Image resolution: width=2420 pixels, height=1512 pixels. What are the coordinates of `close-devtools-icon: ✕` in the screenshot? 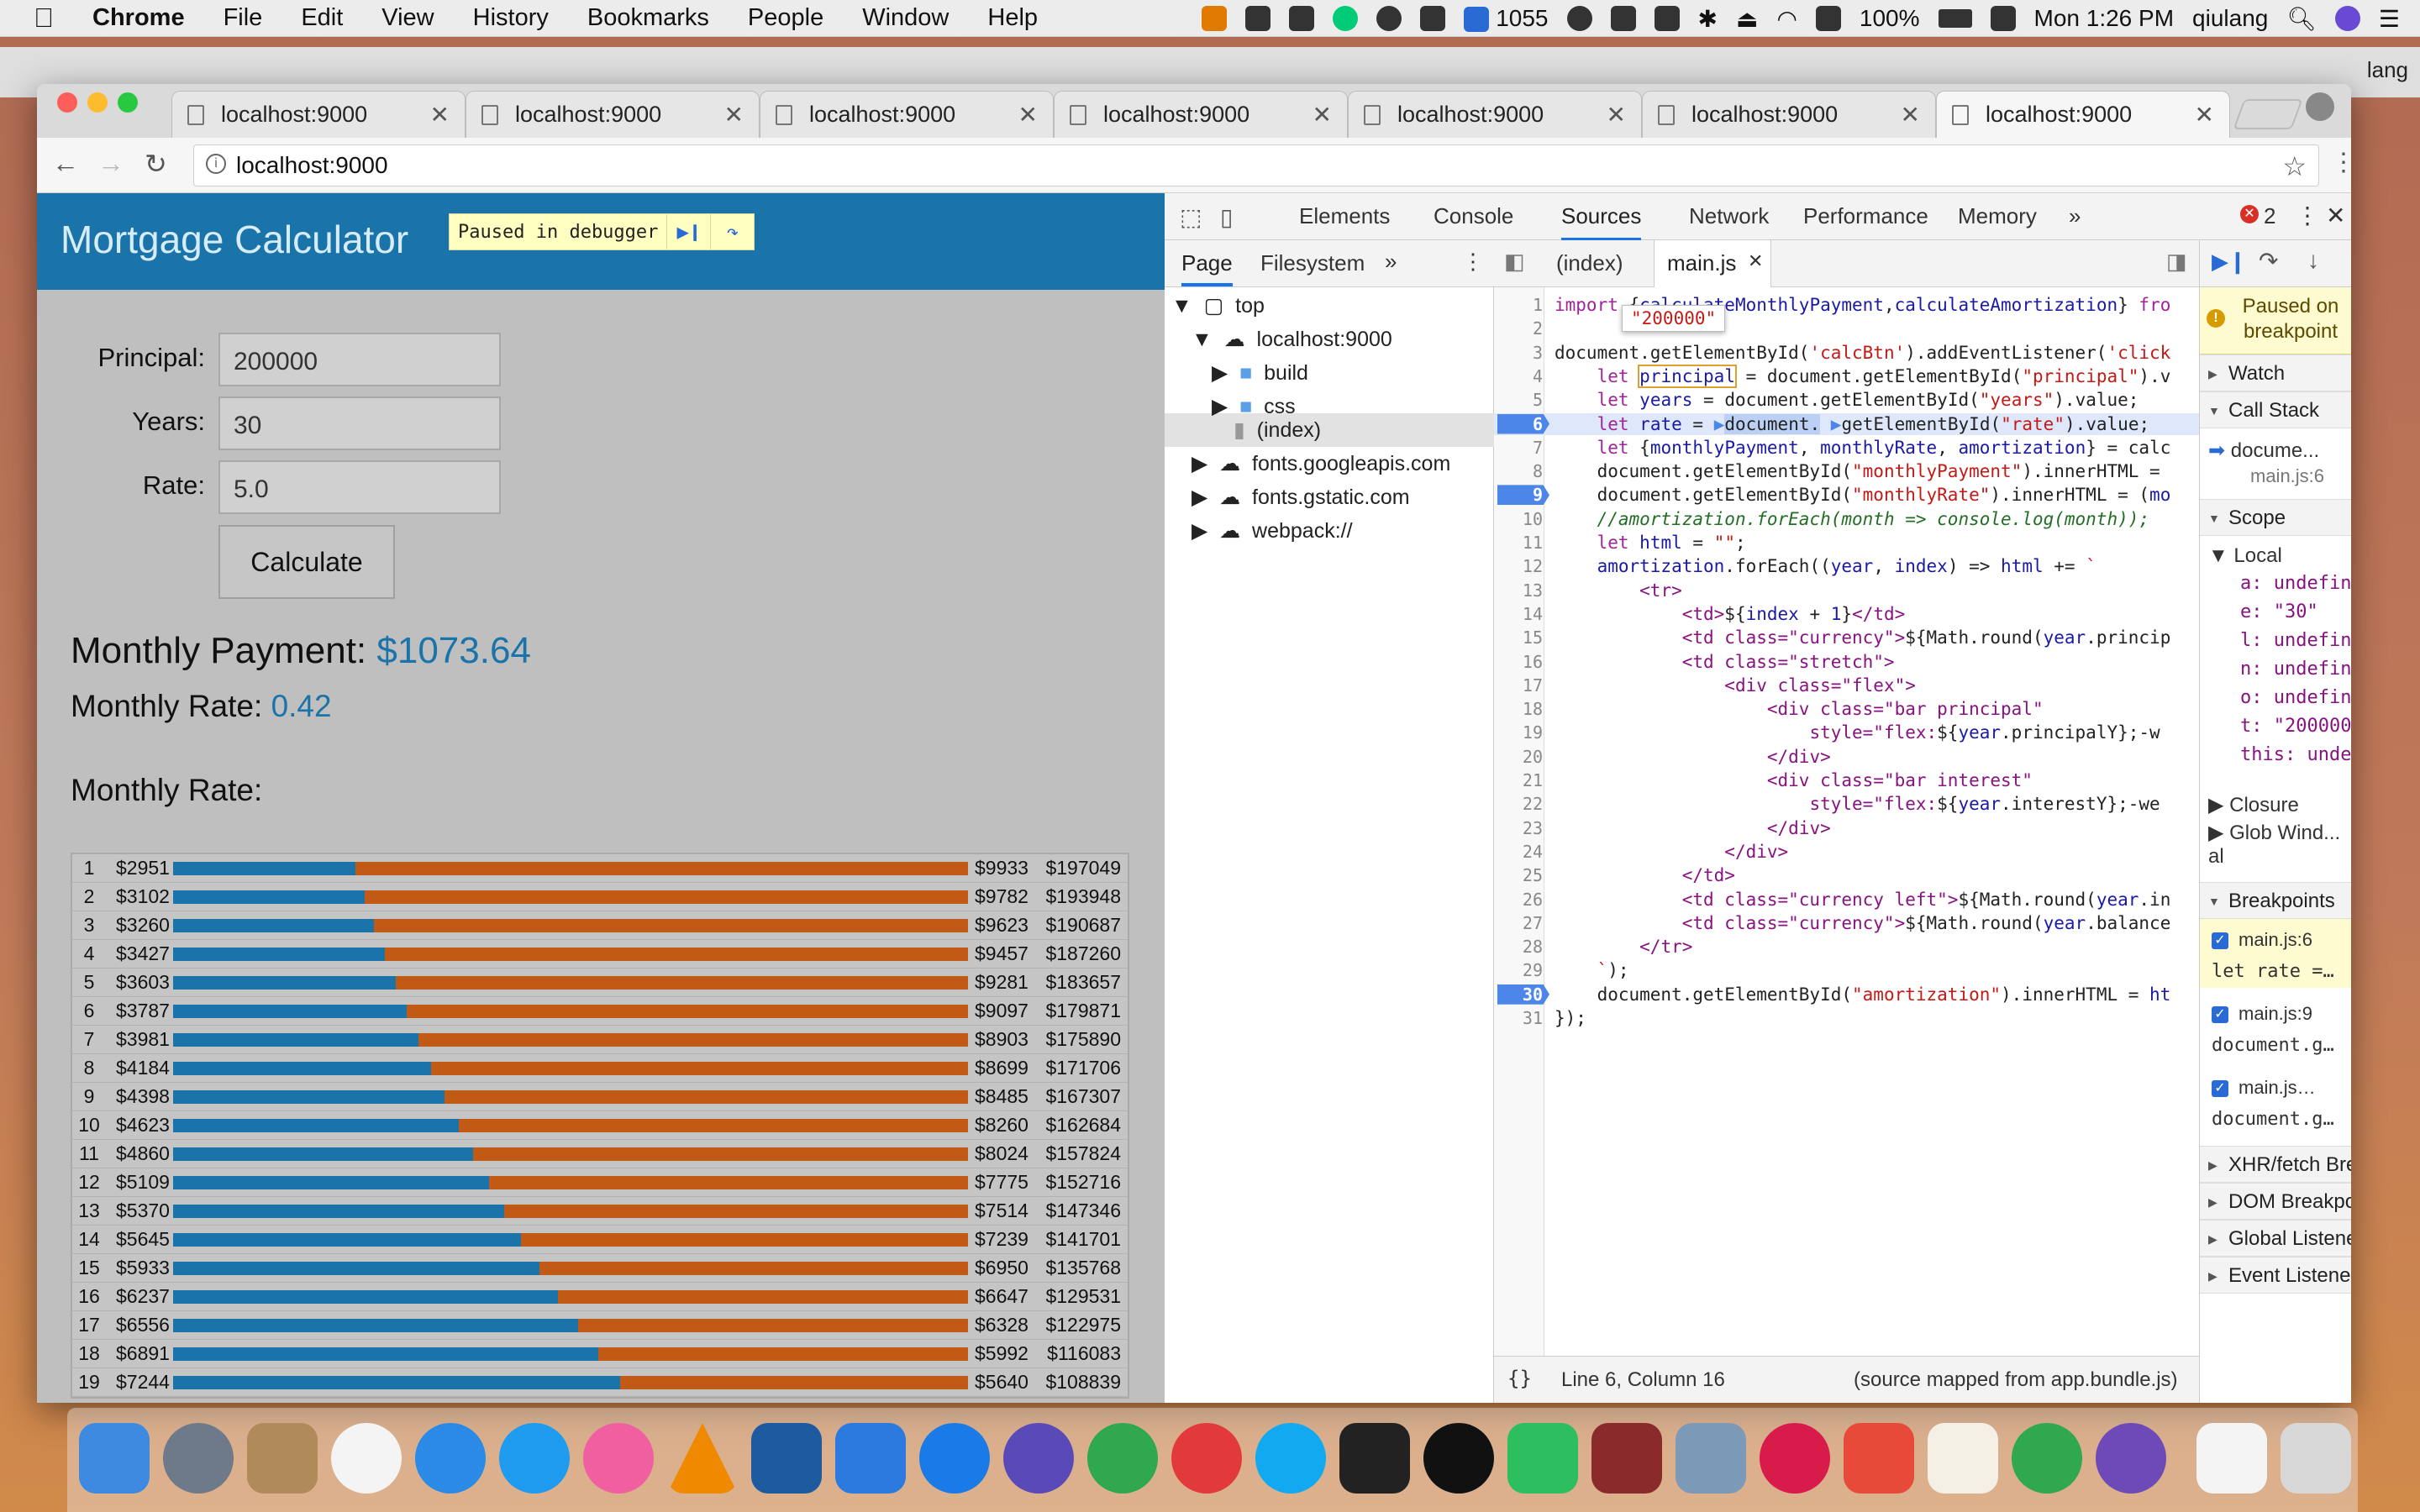 It's located at (2335, 215).